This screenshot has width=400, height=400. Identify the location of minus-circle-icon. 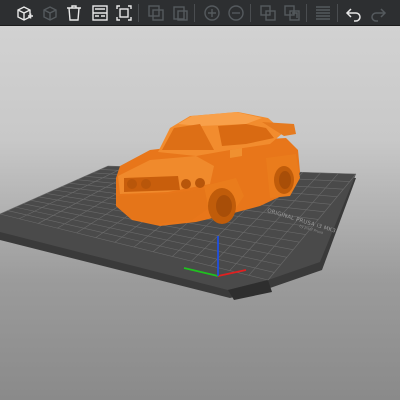
(236, 13).